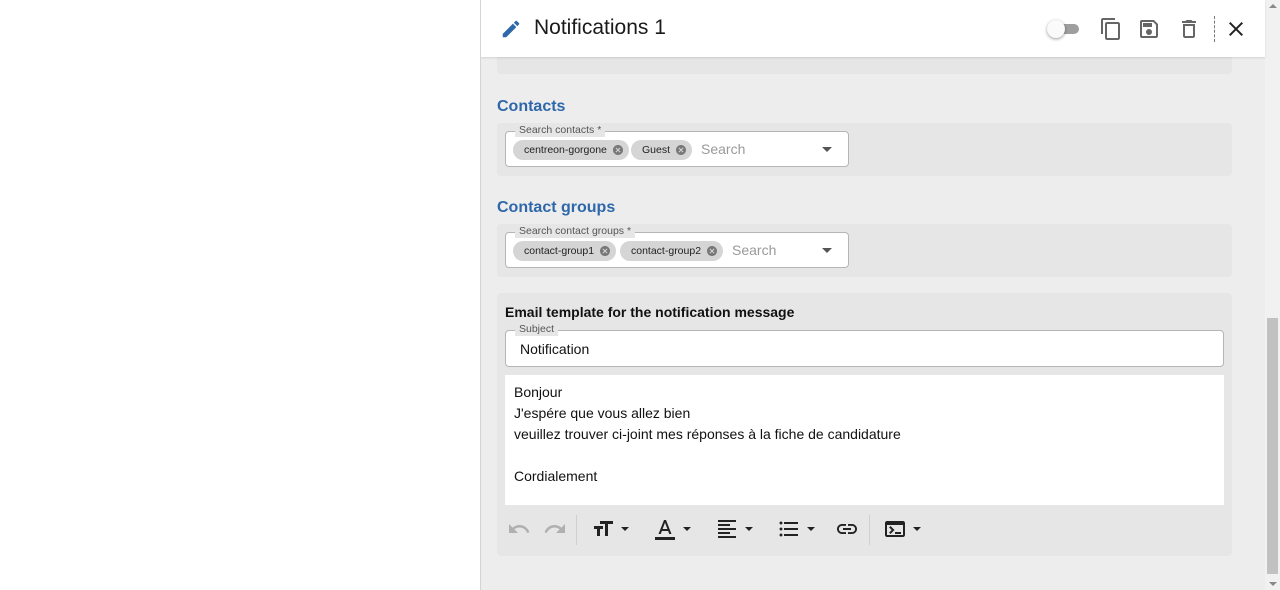  I want to click on align-button, so click(734, 529).